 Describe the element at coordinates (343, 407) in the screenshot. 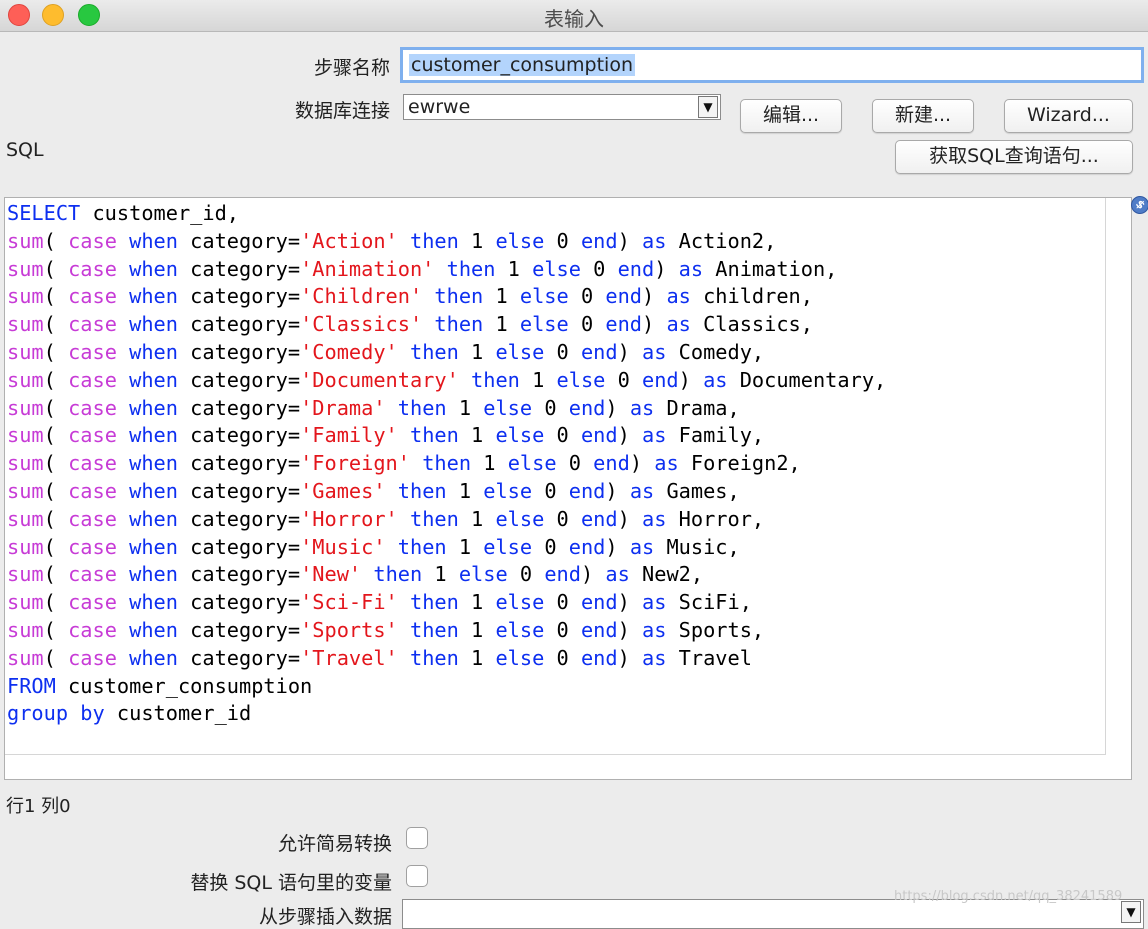

I see `sql-token-str: 'Drama'` at that location.